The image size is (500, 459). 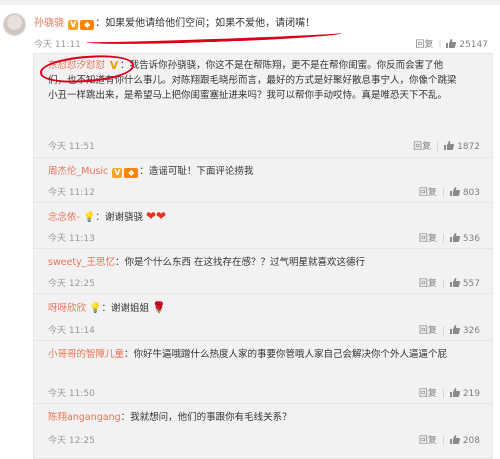 I want to click on colon: ：, so click(x=100, y=23).